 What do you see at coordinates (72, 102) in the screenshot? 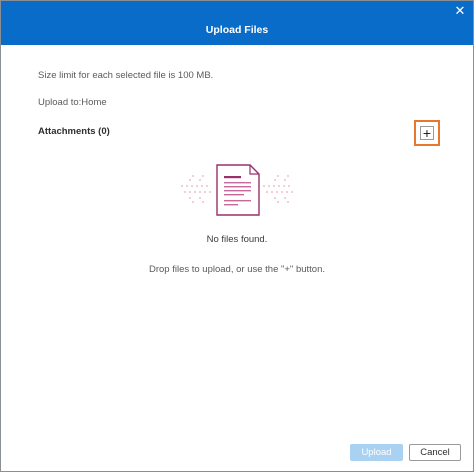
I see `upload-destination-text: Upload to:Home` at bounding box center [72, 102].